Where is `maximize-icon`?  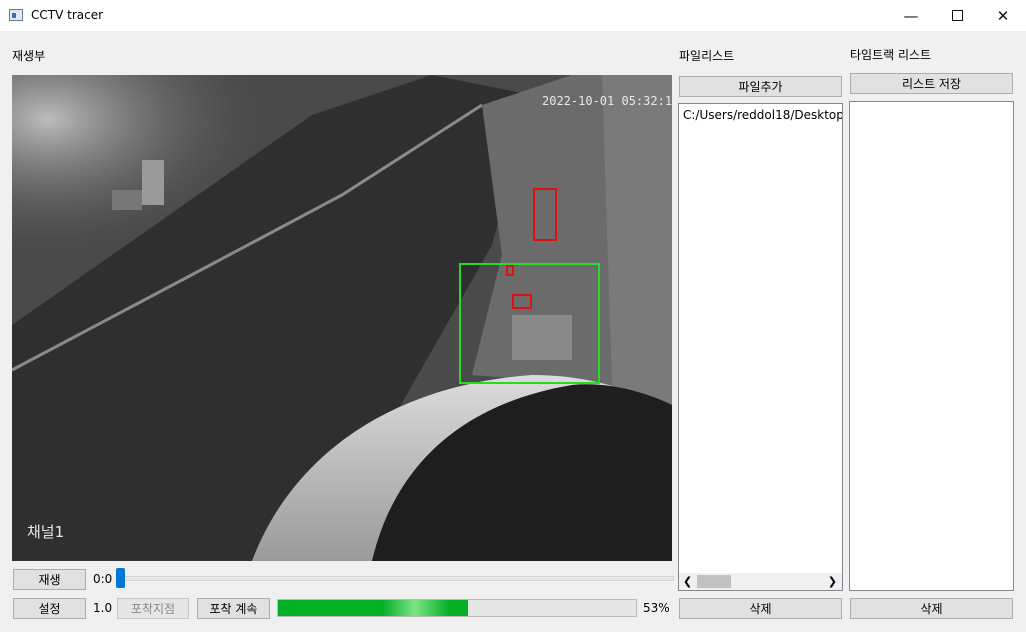 maximize-icon is located at coordinates (957, 15).